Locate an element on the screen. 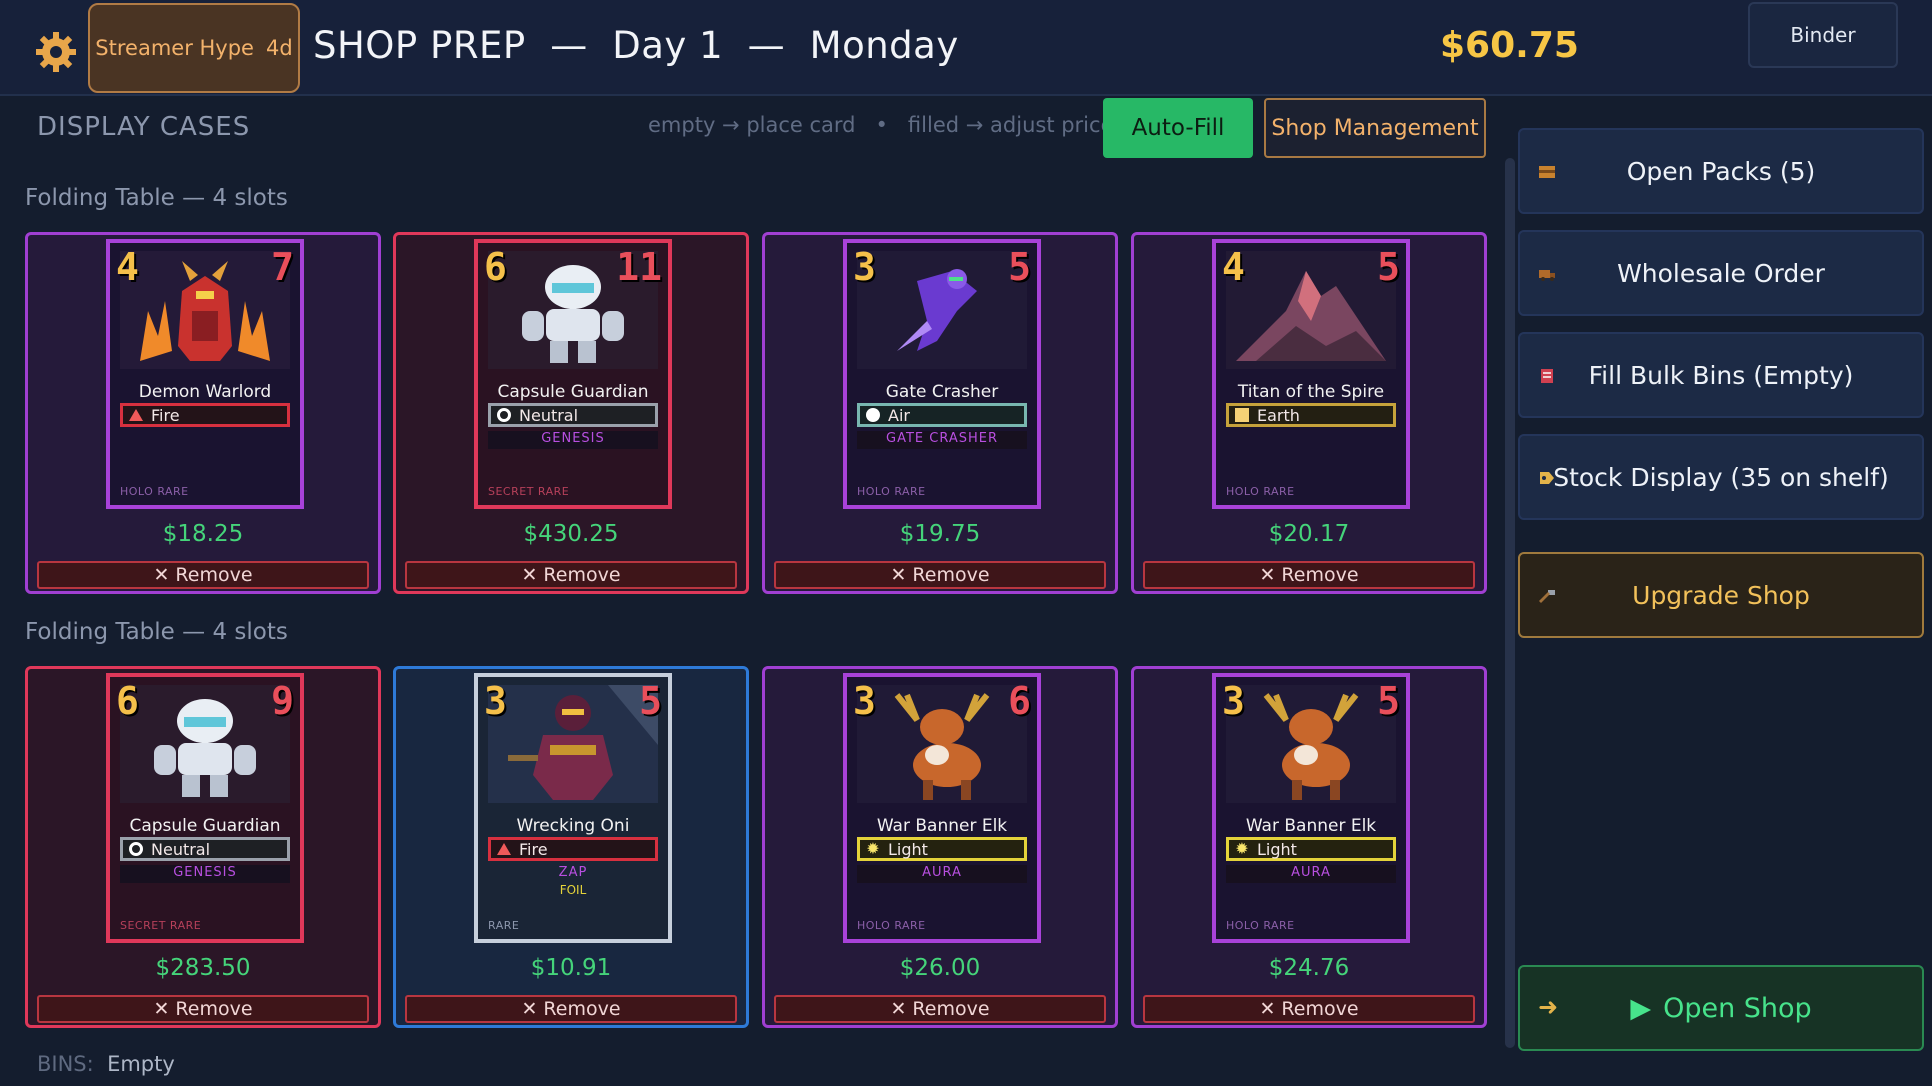 The image size is (1932, 1086). card-name: Titan of the Spire is located at coordinates (1311, 392).